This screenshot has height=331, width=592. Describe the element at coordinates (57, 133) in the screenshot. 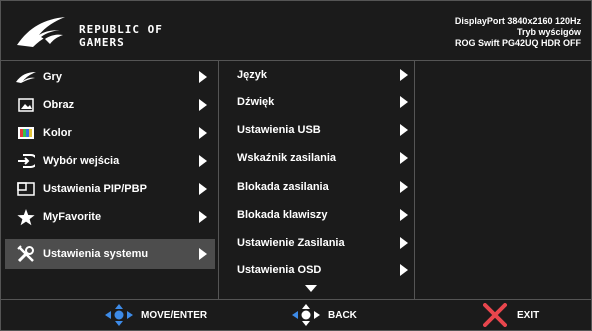

I see `menu-item-label: Kolor` at that location.